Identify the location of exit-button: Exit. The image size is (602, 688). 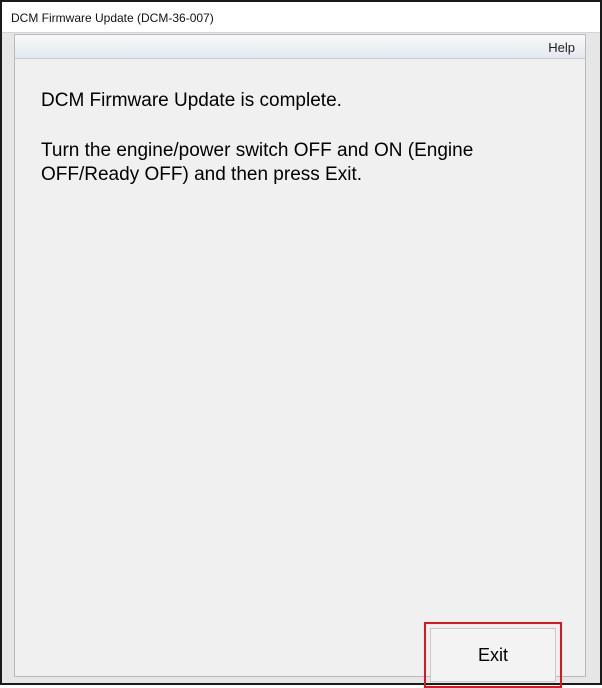
(493, 655).